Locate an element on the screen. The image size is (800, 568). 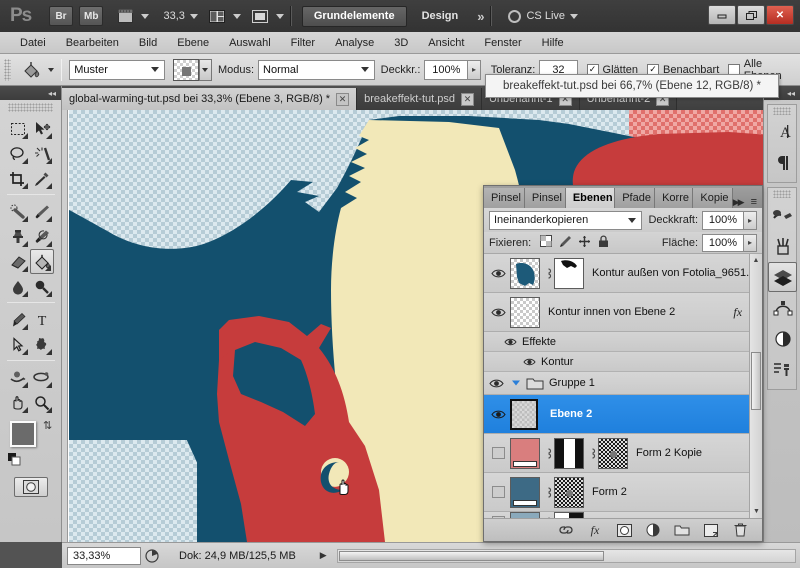
pen-tool is located at coordinates (18, 319).